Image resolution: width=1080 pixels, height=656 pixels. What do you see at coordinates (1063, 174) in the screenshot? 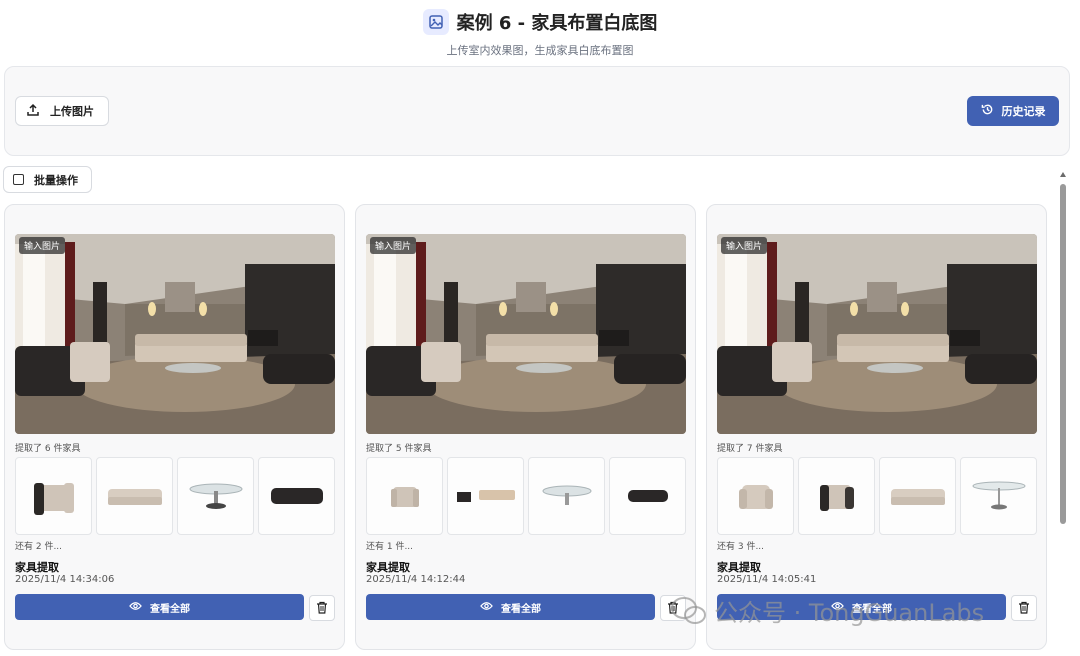
I see `scroll-up-arrow-icon` at bounding box center [1063, 174].